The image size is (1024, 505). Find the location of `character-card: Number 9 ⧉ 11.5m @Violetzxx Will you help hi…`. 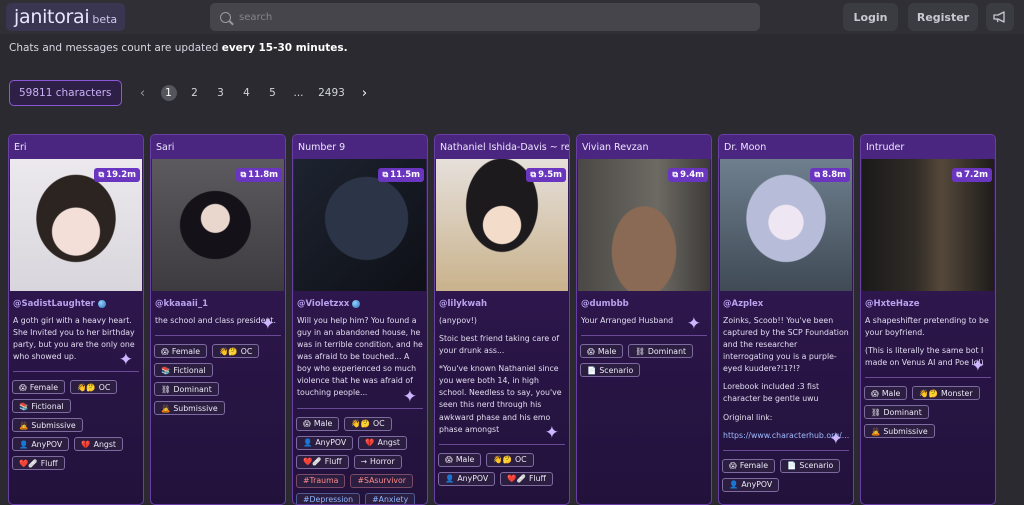

character-card: Number 9 ⧉ 11.5m @Violetzxx Will you help hi… is located at coordinates (360, 319).